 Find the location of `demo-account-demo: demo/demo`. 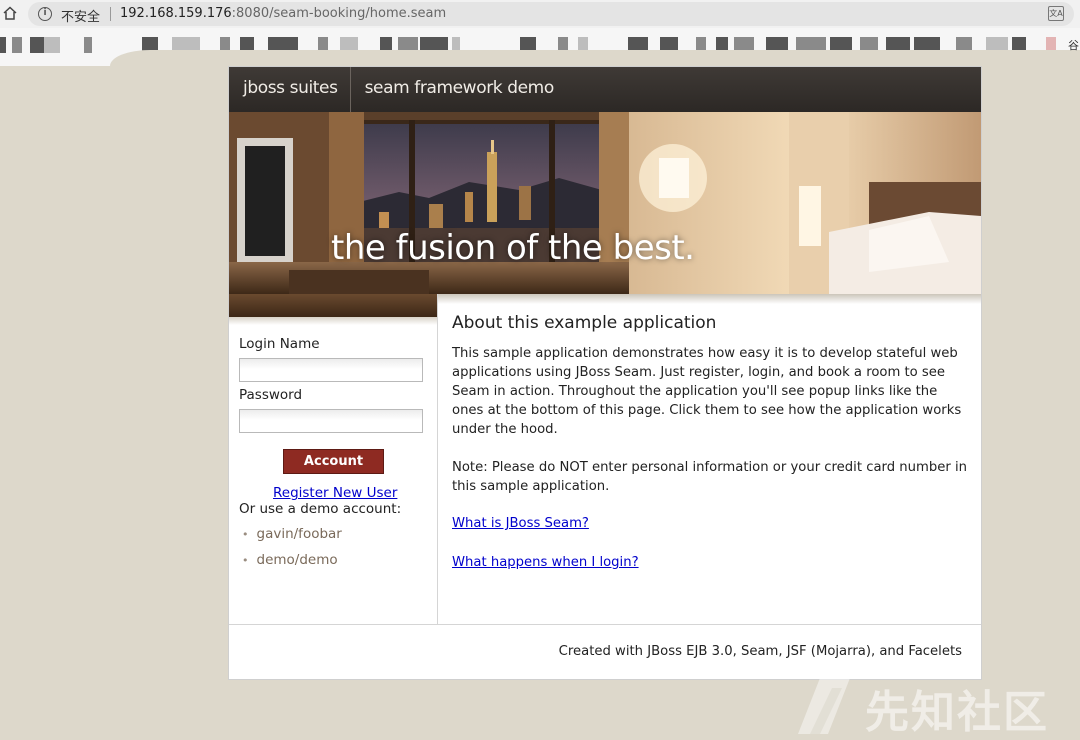

demo-account-demo: demo/demo is located at coordinates (297, 560).